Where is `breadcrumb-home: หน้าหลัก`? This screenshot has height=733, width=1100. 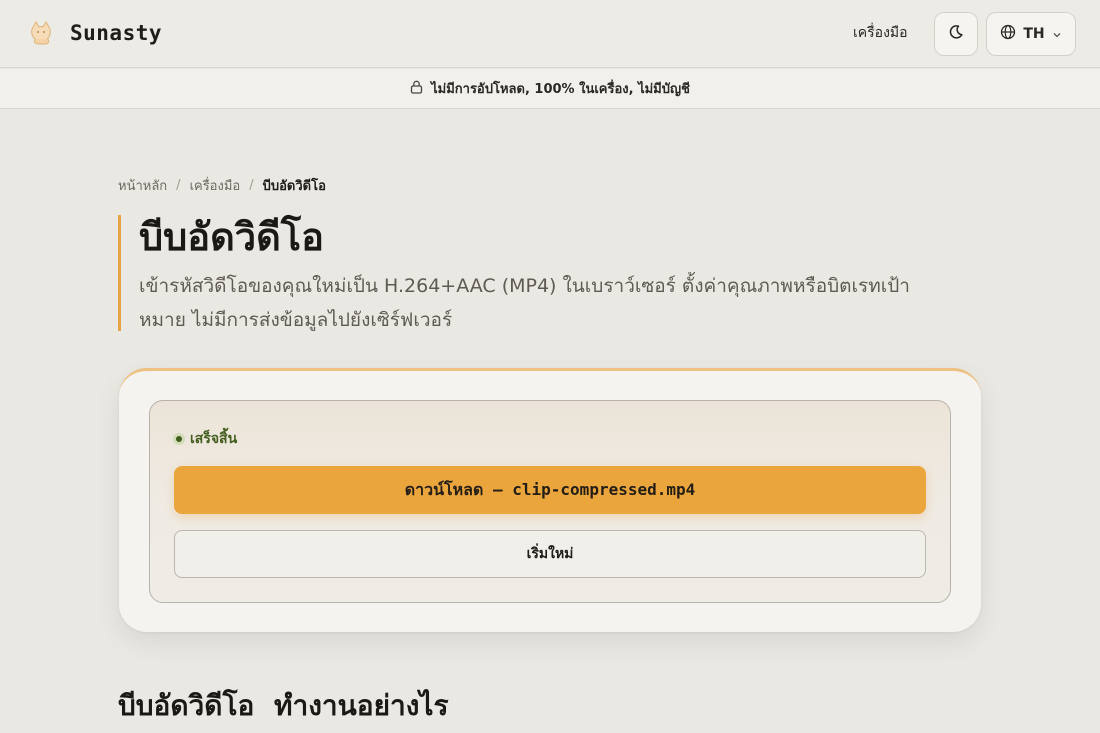
breadcrumb-home: หน้าหลัก is located at coordinates (142, 185).